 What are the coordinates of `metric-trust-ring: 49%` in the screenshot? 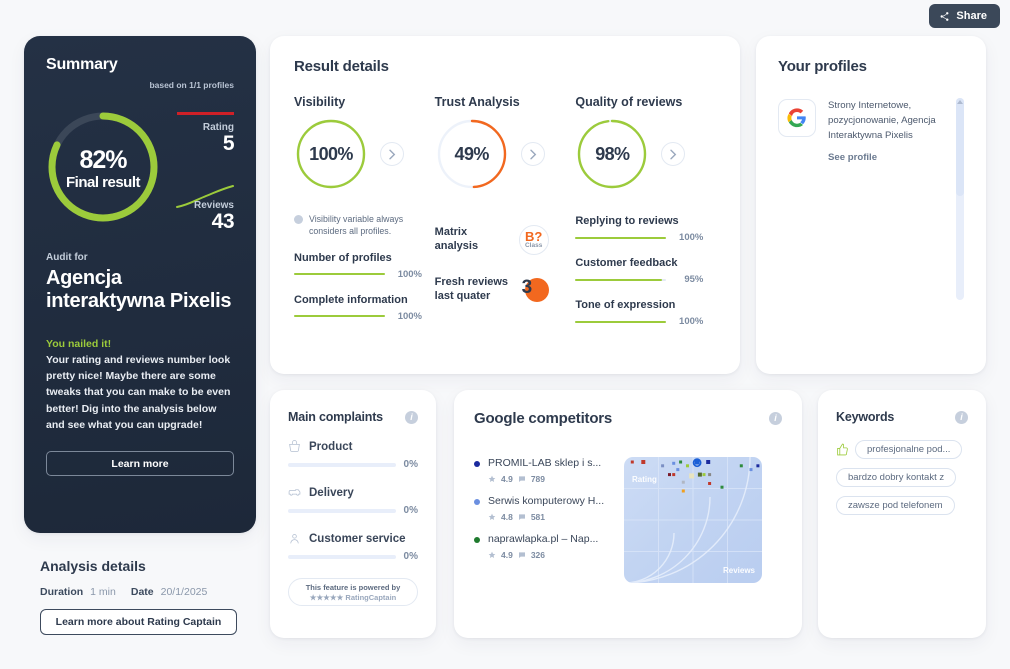 It's located at (472, 154).